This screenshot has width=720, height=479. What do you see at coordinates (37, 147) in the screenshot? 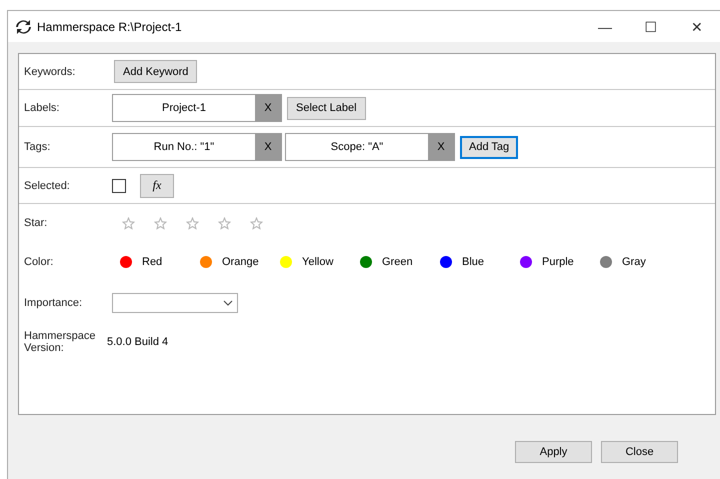
I see `field-label: Tags:` at bounding box center [37, 147].